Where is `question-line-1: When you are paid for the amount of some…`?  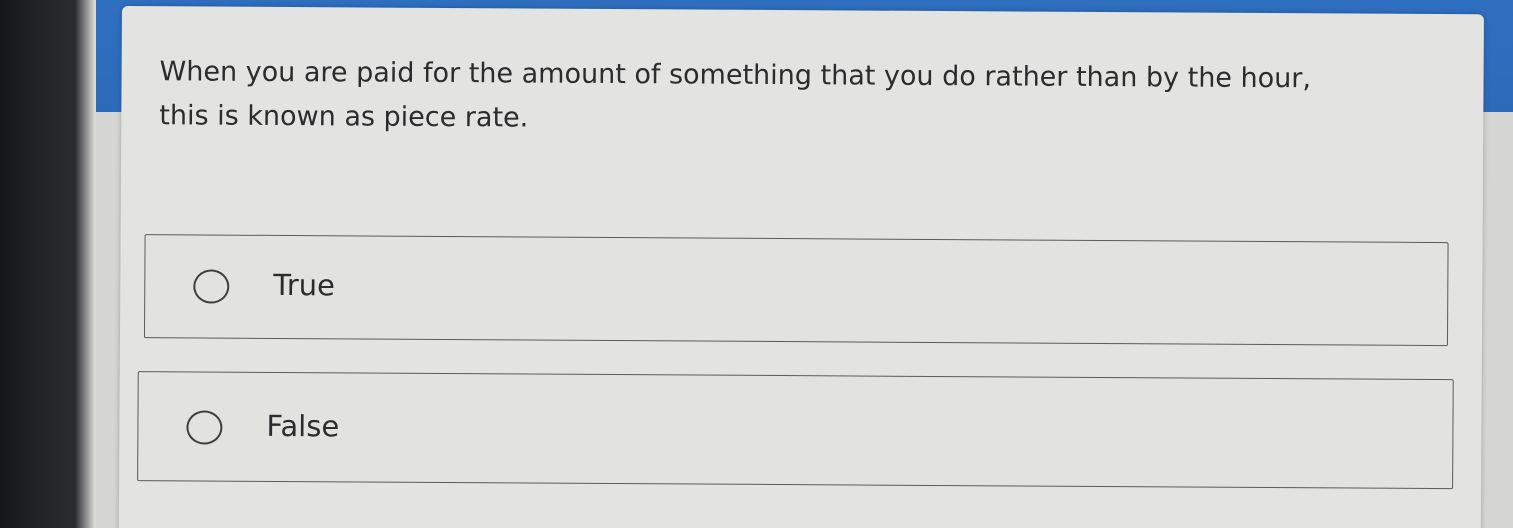 question-line-1: When you are paid for the amount of some… is located at coordinates (735, 75).